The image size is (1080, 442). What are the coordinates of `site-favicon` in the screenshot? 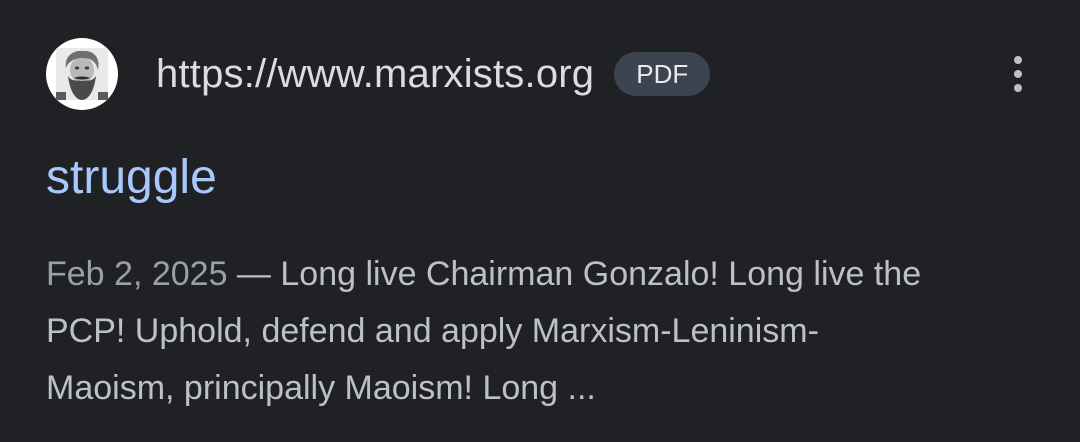 It's located at (82, 74).